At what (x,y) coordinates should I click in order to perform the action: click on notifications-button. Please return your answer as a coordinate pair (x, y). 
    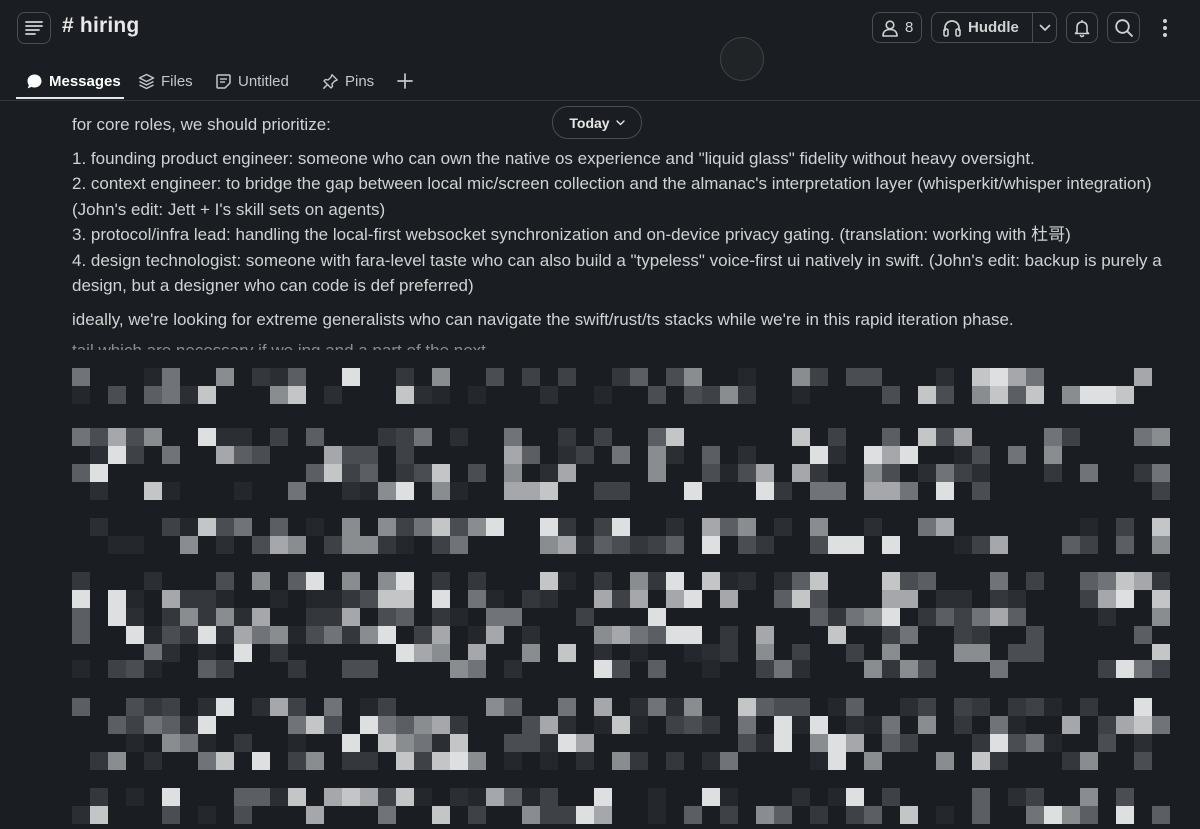
    Looking at the image, I should click on (1082, 27).